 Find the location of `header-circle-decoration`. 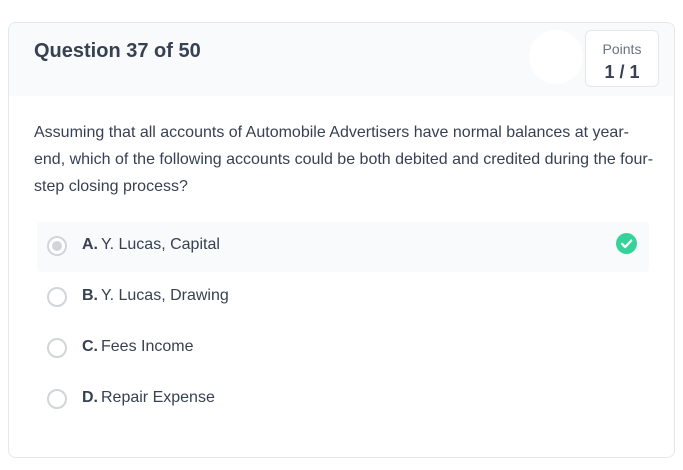

header-circle-decoration is located at coordinates (556, 57).